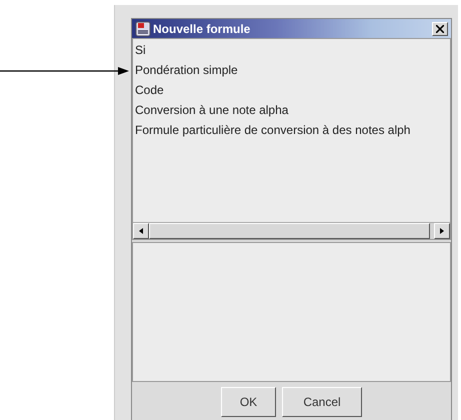 The image size is (461, 420). I want to click on close-button, so click(440, 29).